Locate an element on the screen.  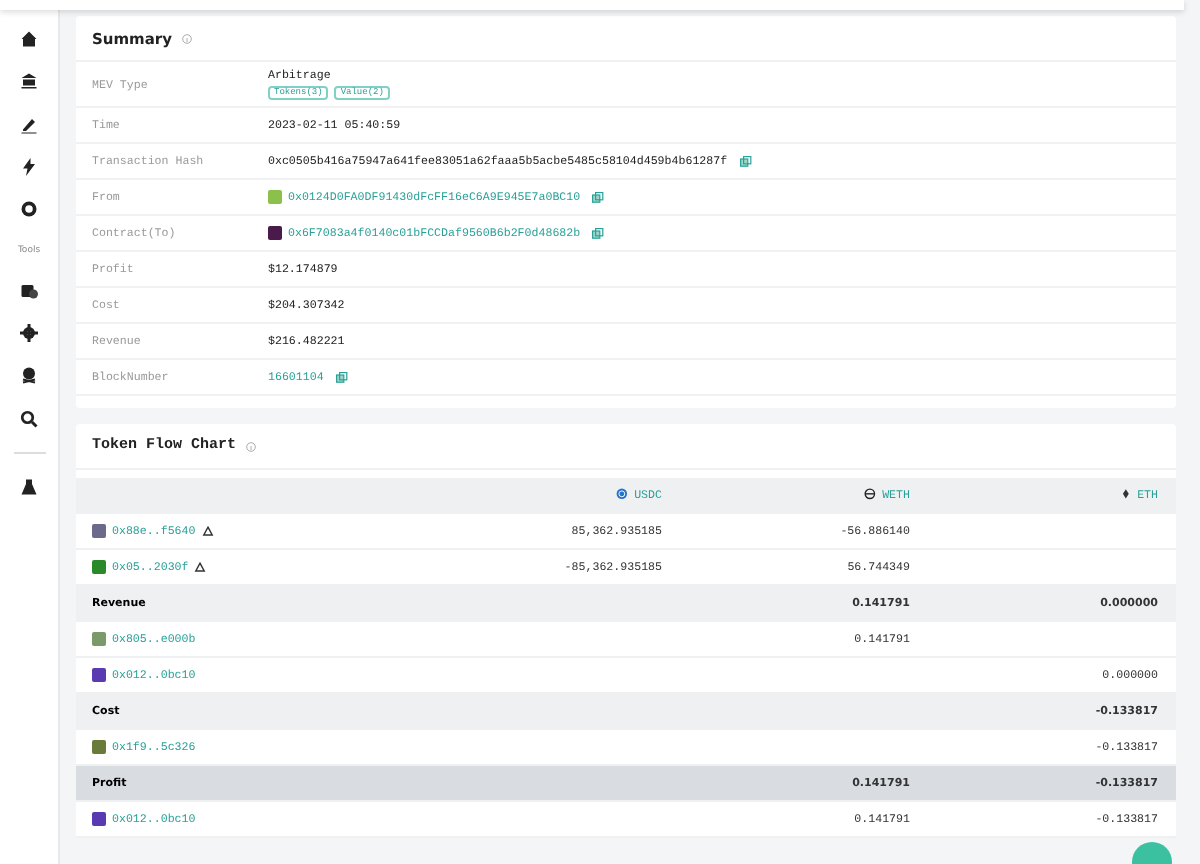
pen-icon is located at coordinates (29, 124).